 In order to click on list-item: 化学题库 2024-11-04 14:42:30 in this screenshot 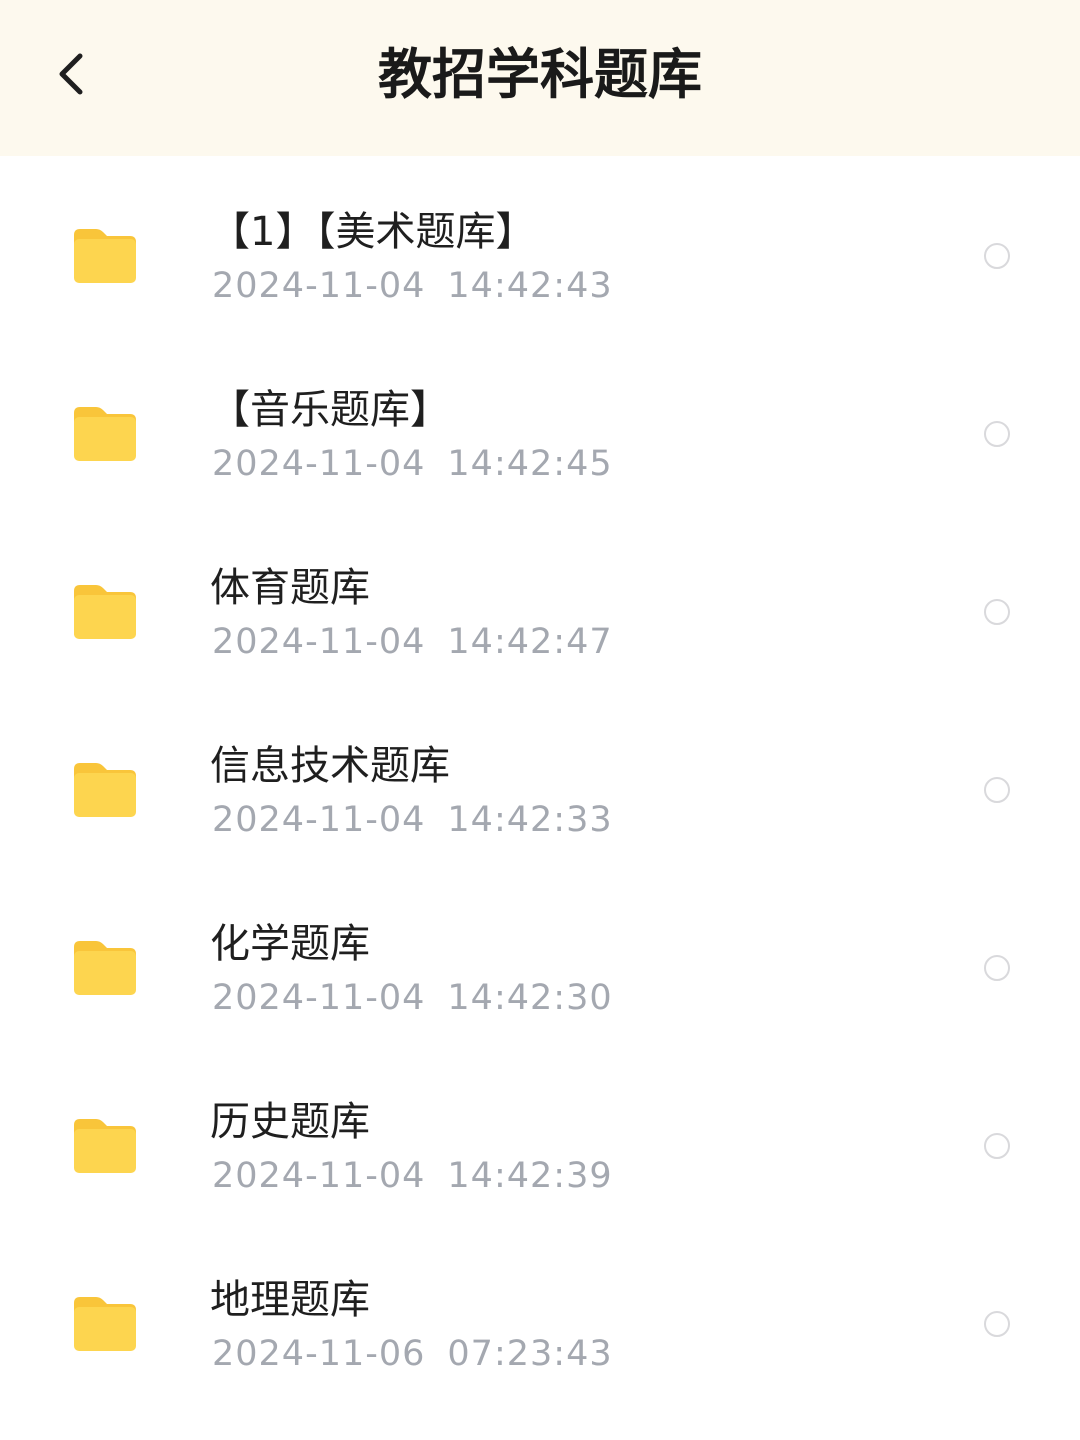, I will do `click(540, 968)`.